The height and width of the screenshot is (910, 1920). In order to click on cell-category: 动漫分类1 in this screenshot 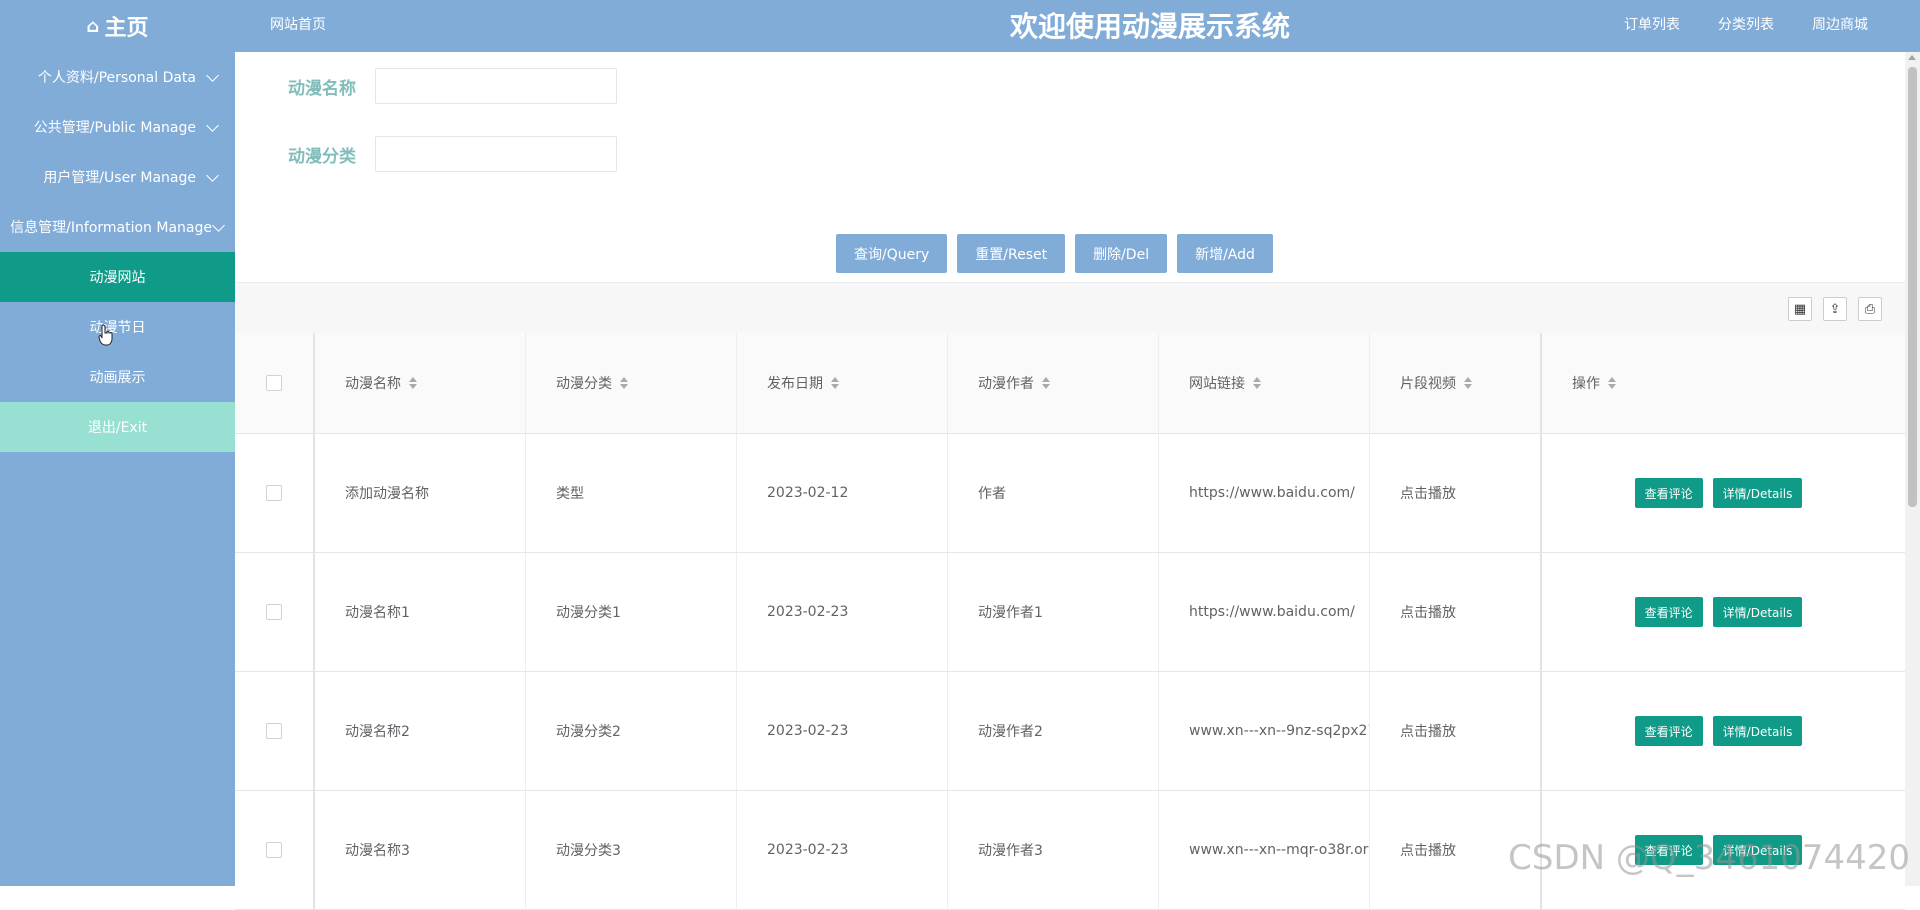, I will do `click(631, 612)`.